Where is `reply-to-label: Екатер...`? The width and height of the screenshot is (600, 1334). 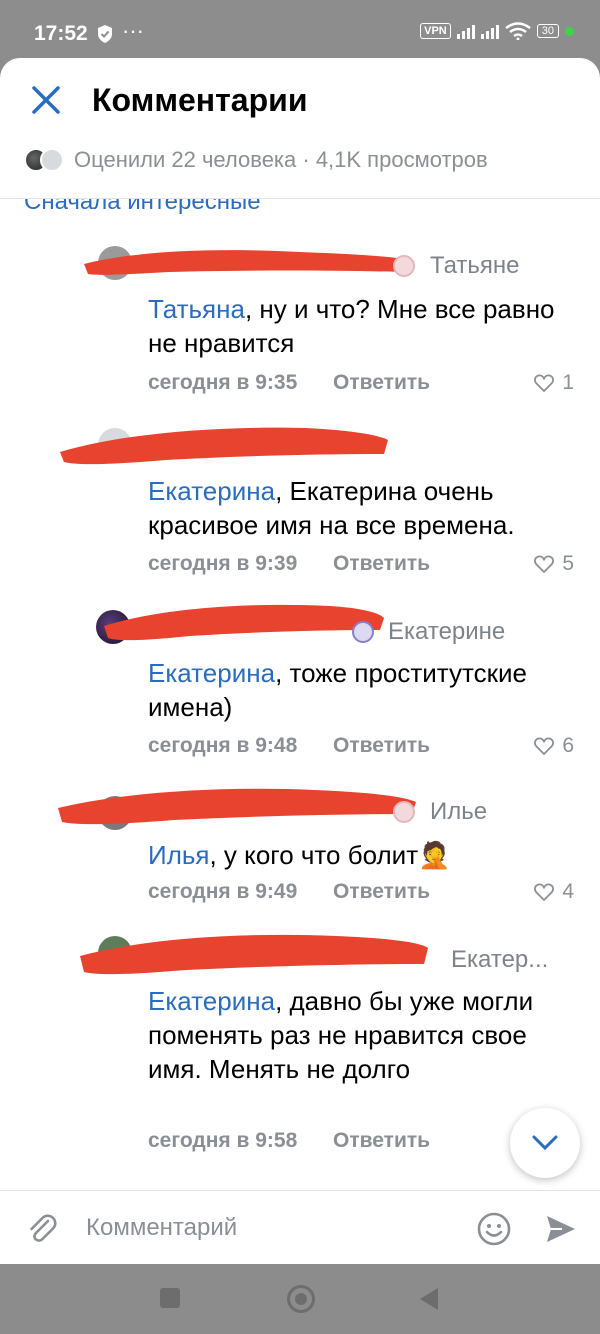
reply-to-label: Екатер... is located at coordinates (500, 959).